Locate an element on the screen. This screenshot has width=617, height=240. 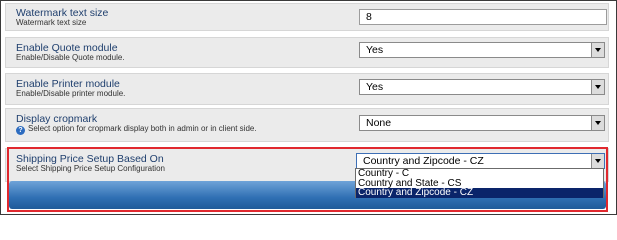
display-cropmark-select: None is located at coordinates (482, 123).